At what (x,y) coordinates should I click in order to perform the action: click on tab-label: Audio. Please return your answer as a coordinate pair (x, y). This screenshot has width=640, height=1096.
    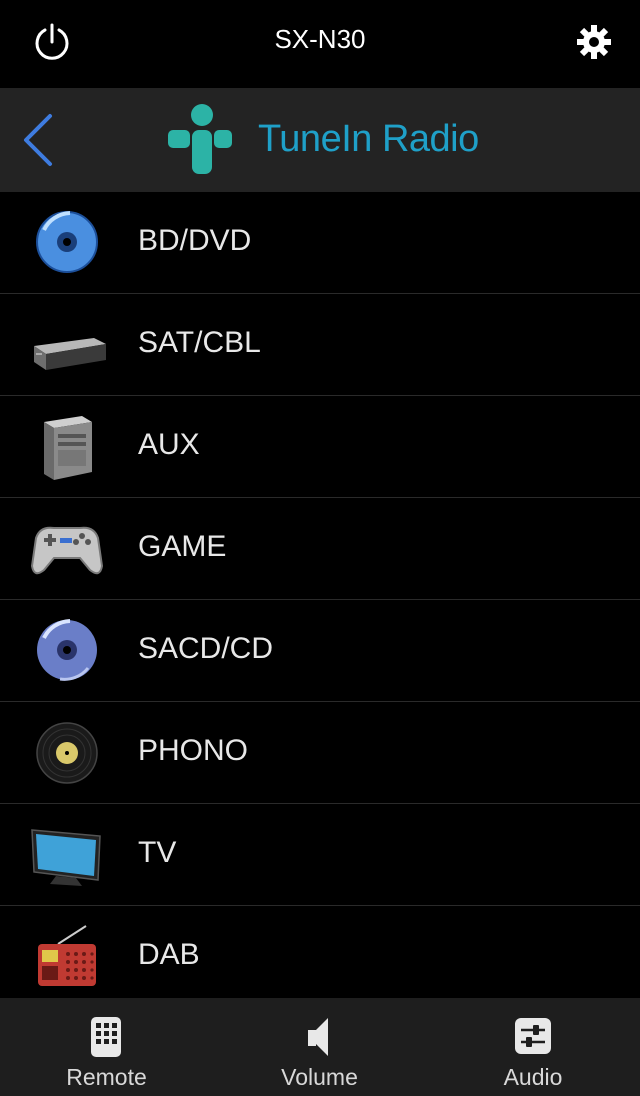
    Looking at the image, I should click on (533, 1077).